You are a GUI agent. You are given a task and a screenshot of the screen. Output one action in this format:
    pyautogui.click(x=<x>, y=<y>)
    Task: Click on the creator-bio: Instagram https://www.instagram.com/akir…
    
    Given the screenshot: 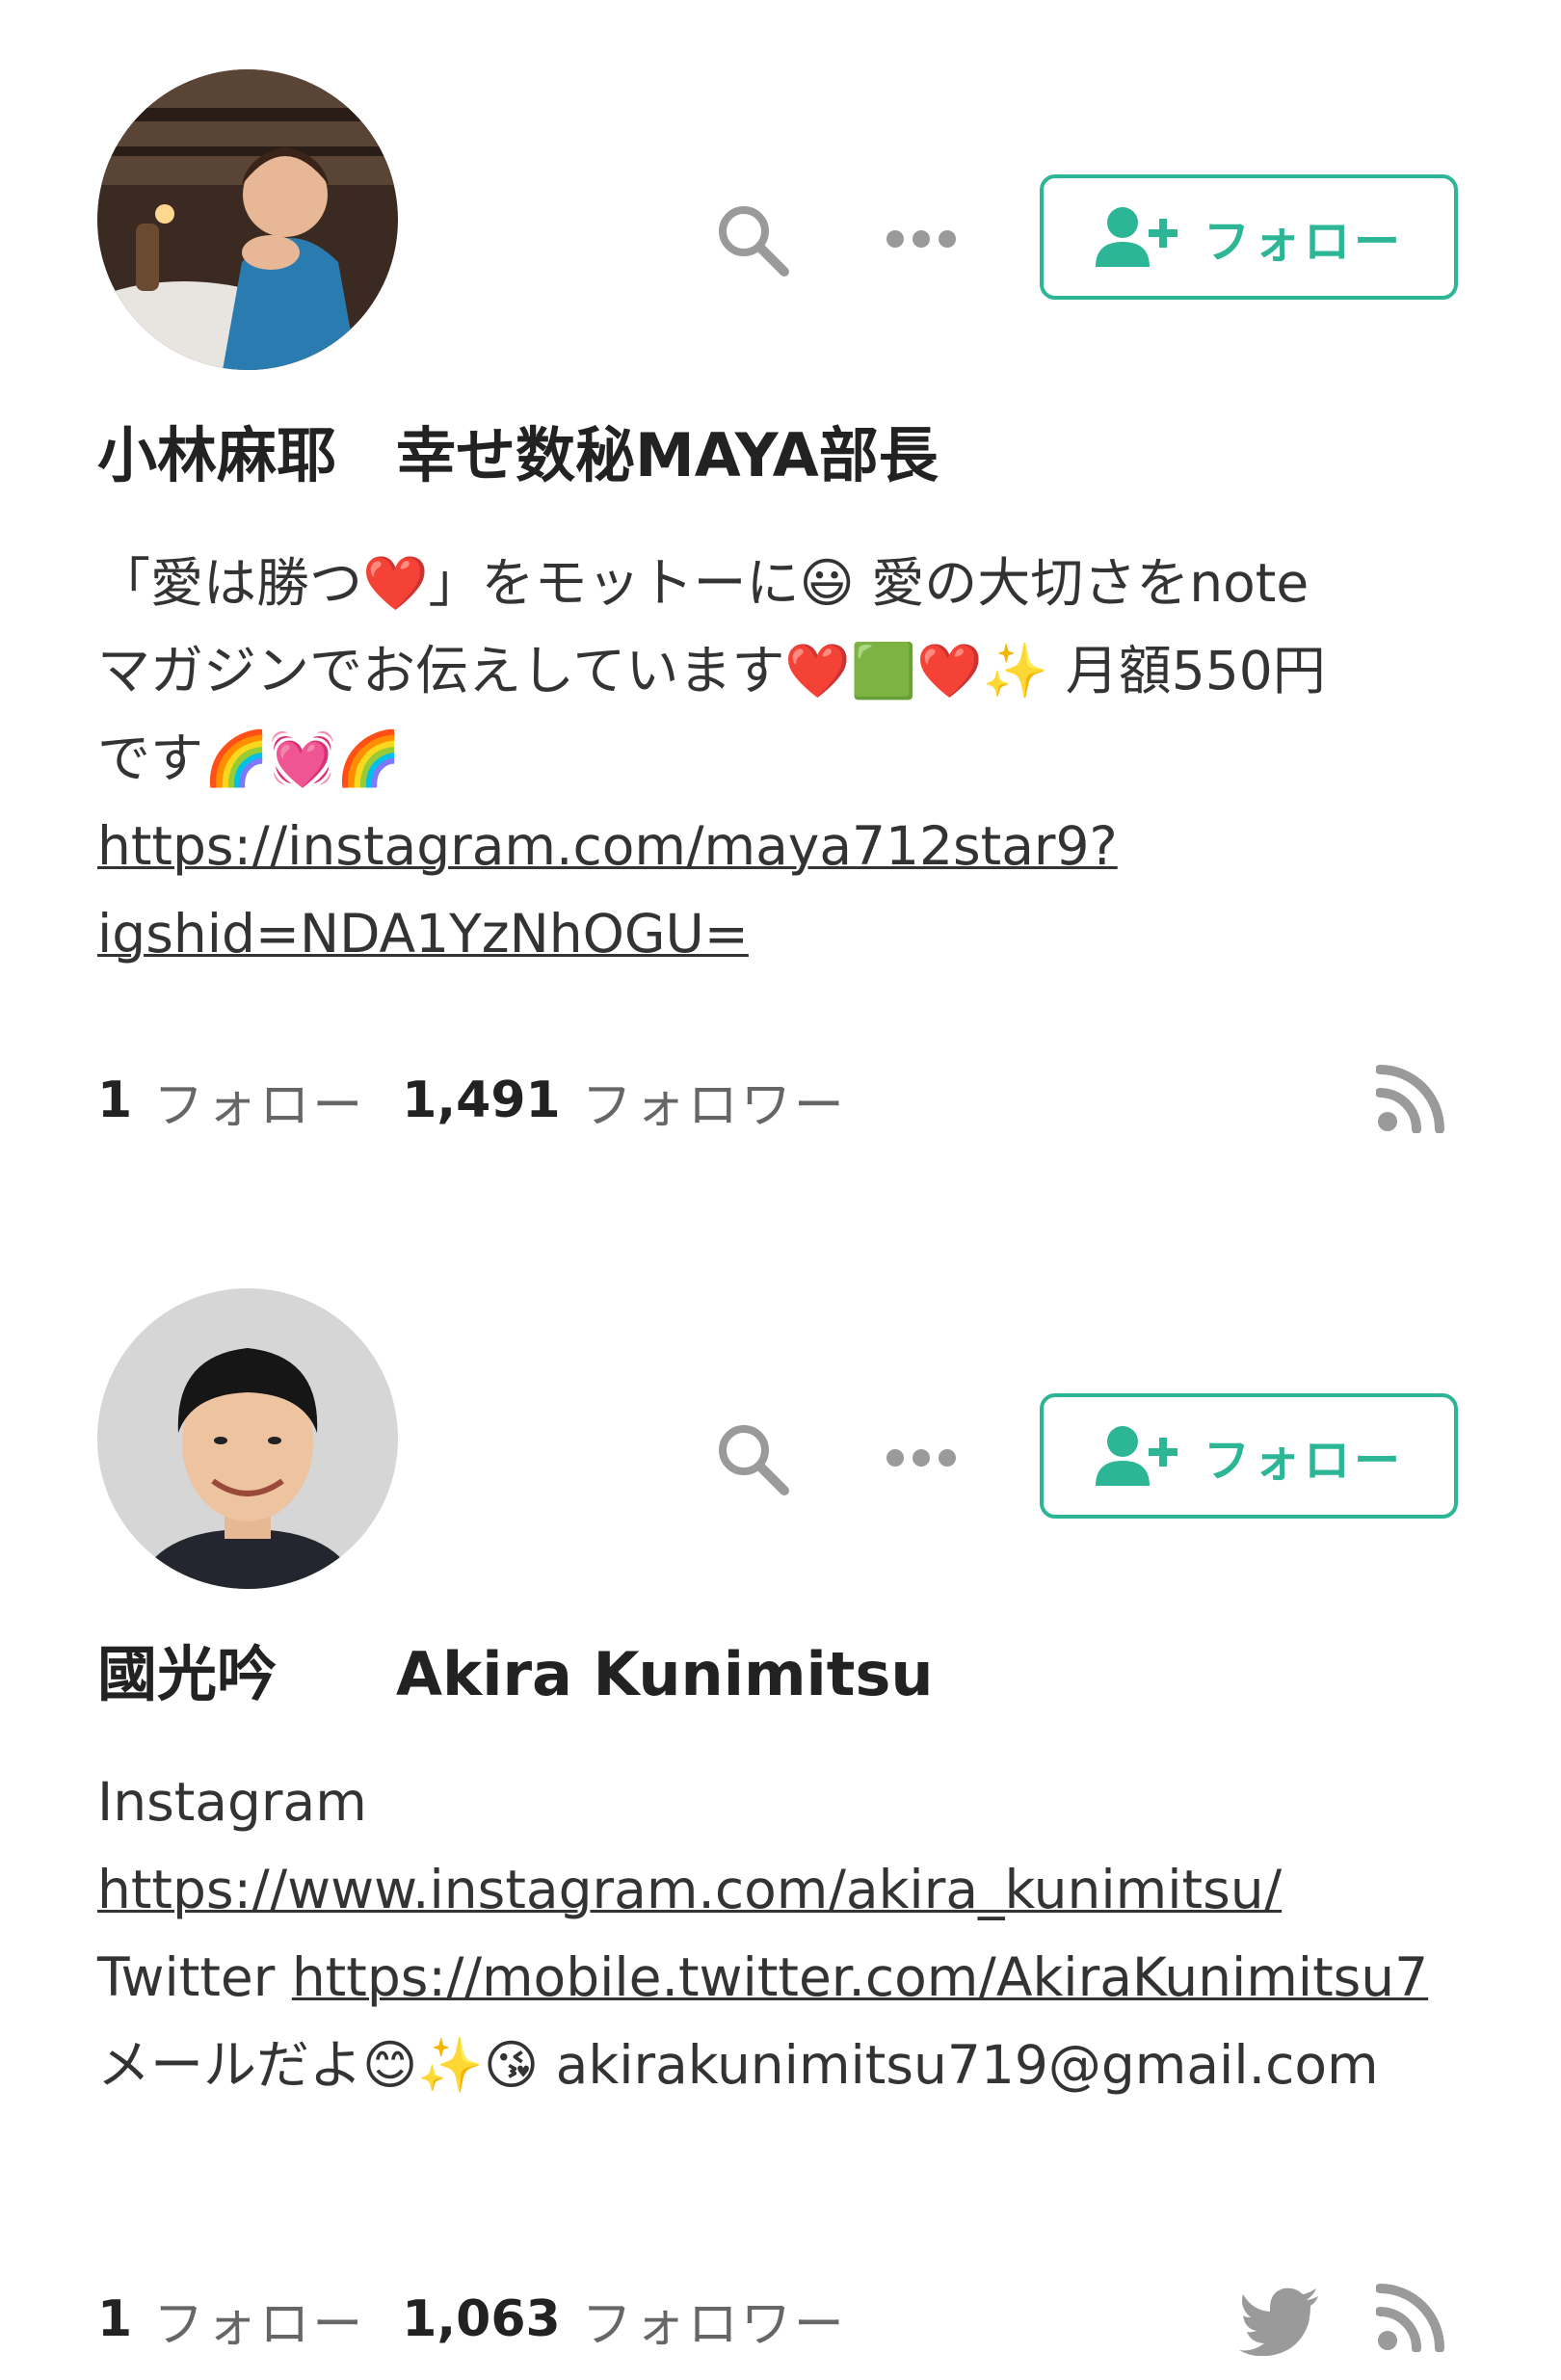 What is the action you would take?
    pyautogui.click(x=781, y=1934)
    